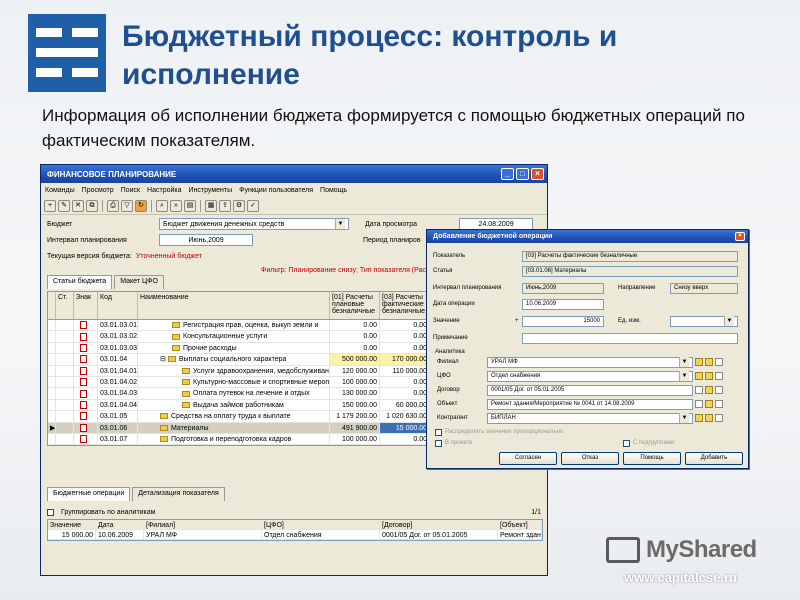 The width and height of the screenshot is (800, 600). I want to click on delete-icon: ✕, so click(78, 205).